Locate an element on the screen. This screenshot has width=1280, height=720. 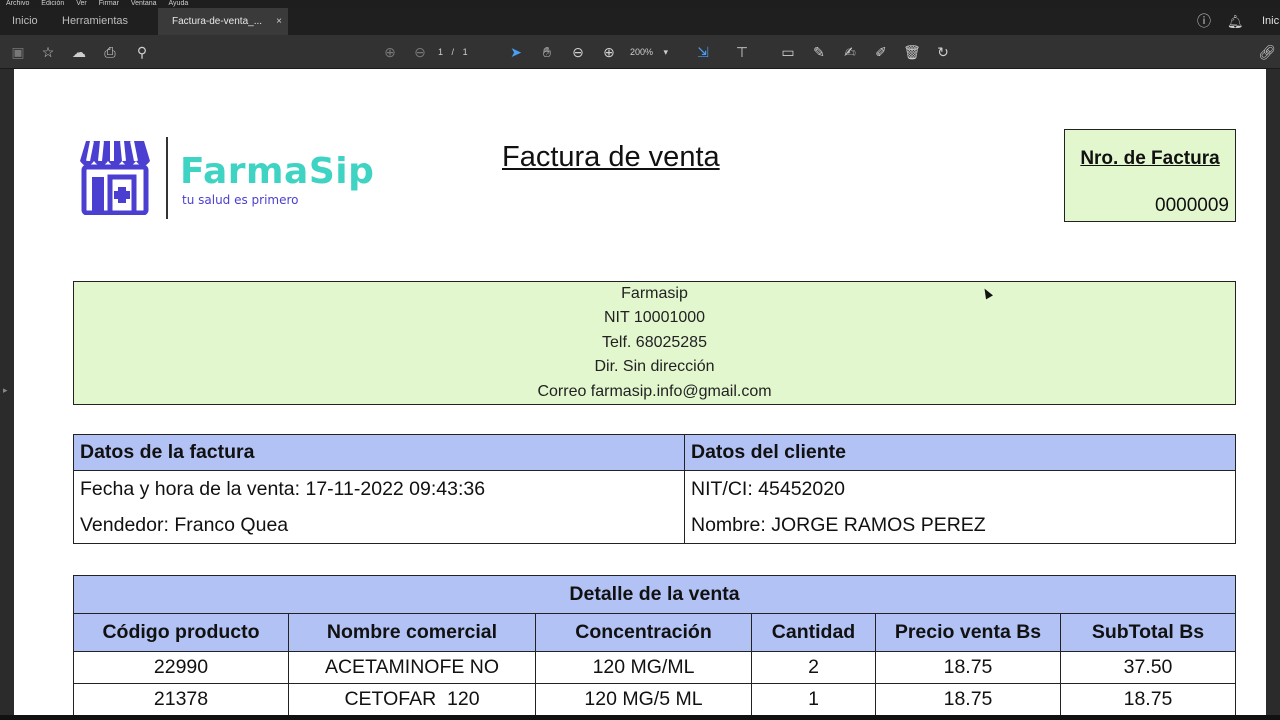
star-icon: ☆ is located at coordinates (48, 52).